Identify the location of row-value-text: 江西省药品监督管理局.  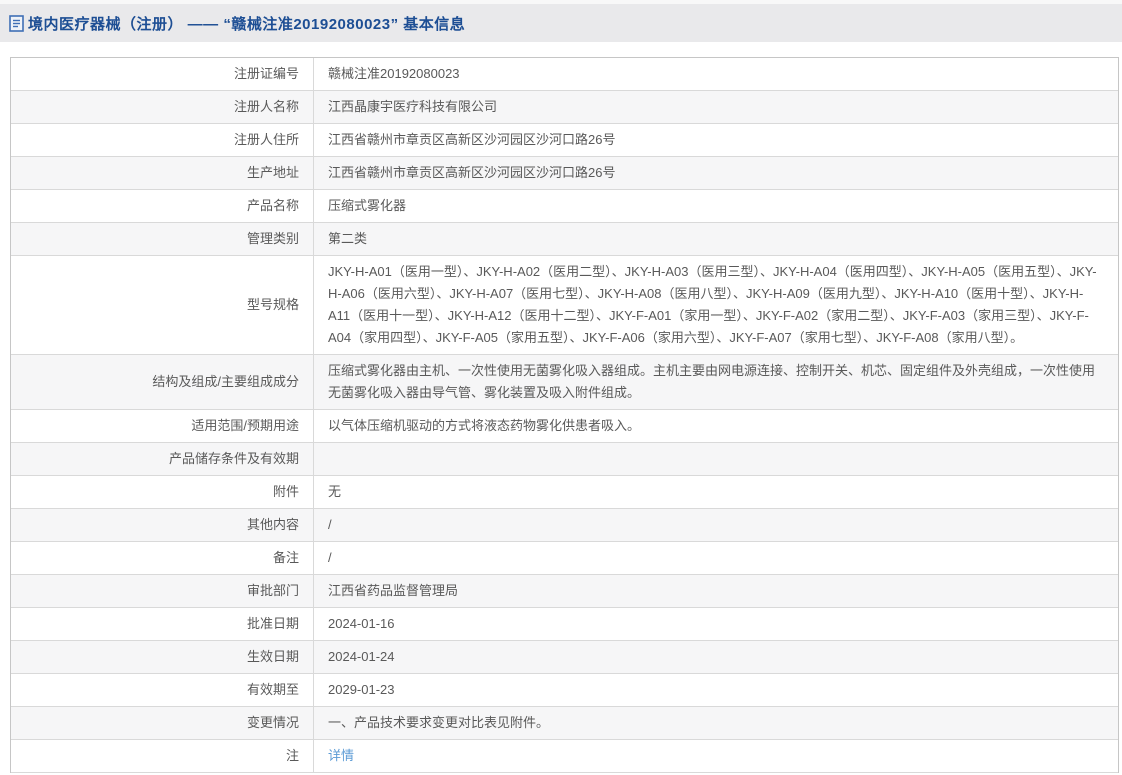
(393, 590).